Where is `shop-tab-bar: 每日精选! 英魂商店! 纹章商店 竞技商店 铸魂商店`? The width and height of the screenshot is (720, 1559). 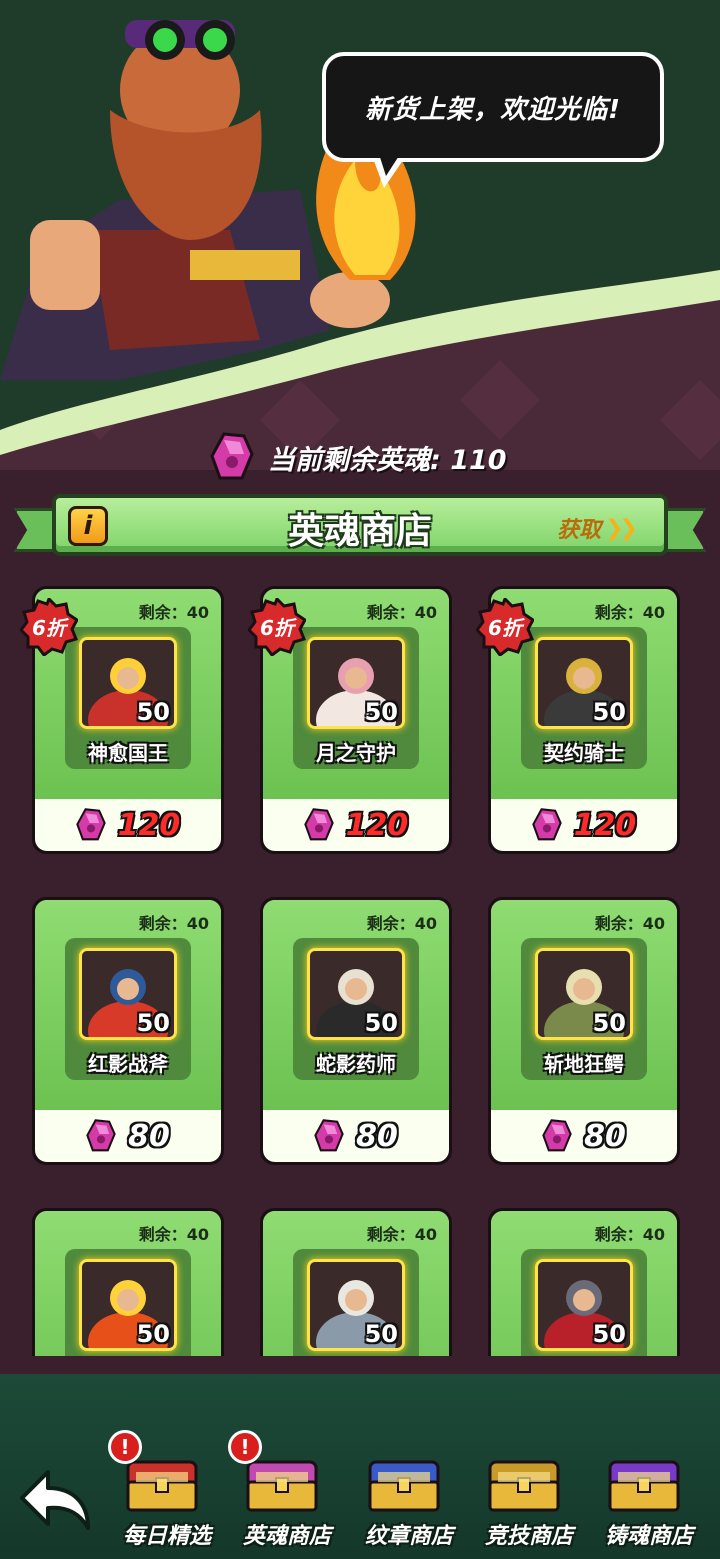
shop-tab-bar: 每日精选! 英魂商店! 纹章商店 竞技商店 铸魂商店 is located at coordinates (360, 1466).